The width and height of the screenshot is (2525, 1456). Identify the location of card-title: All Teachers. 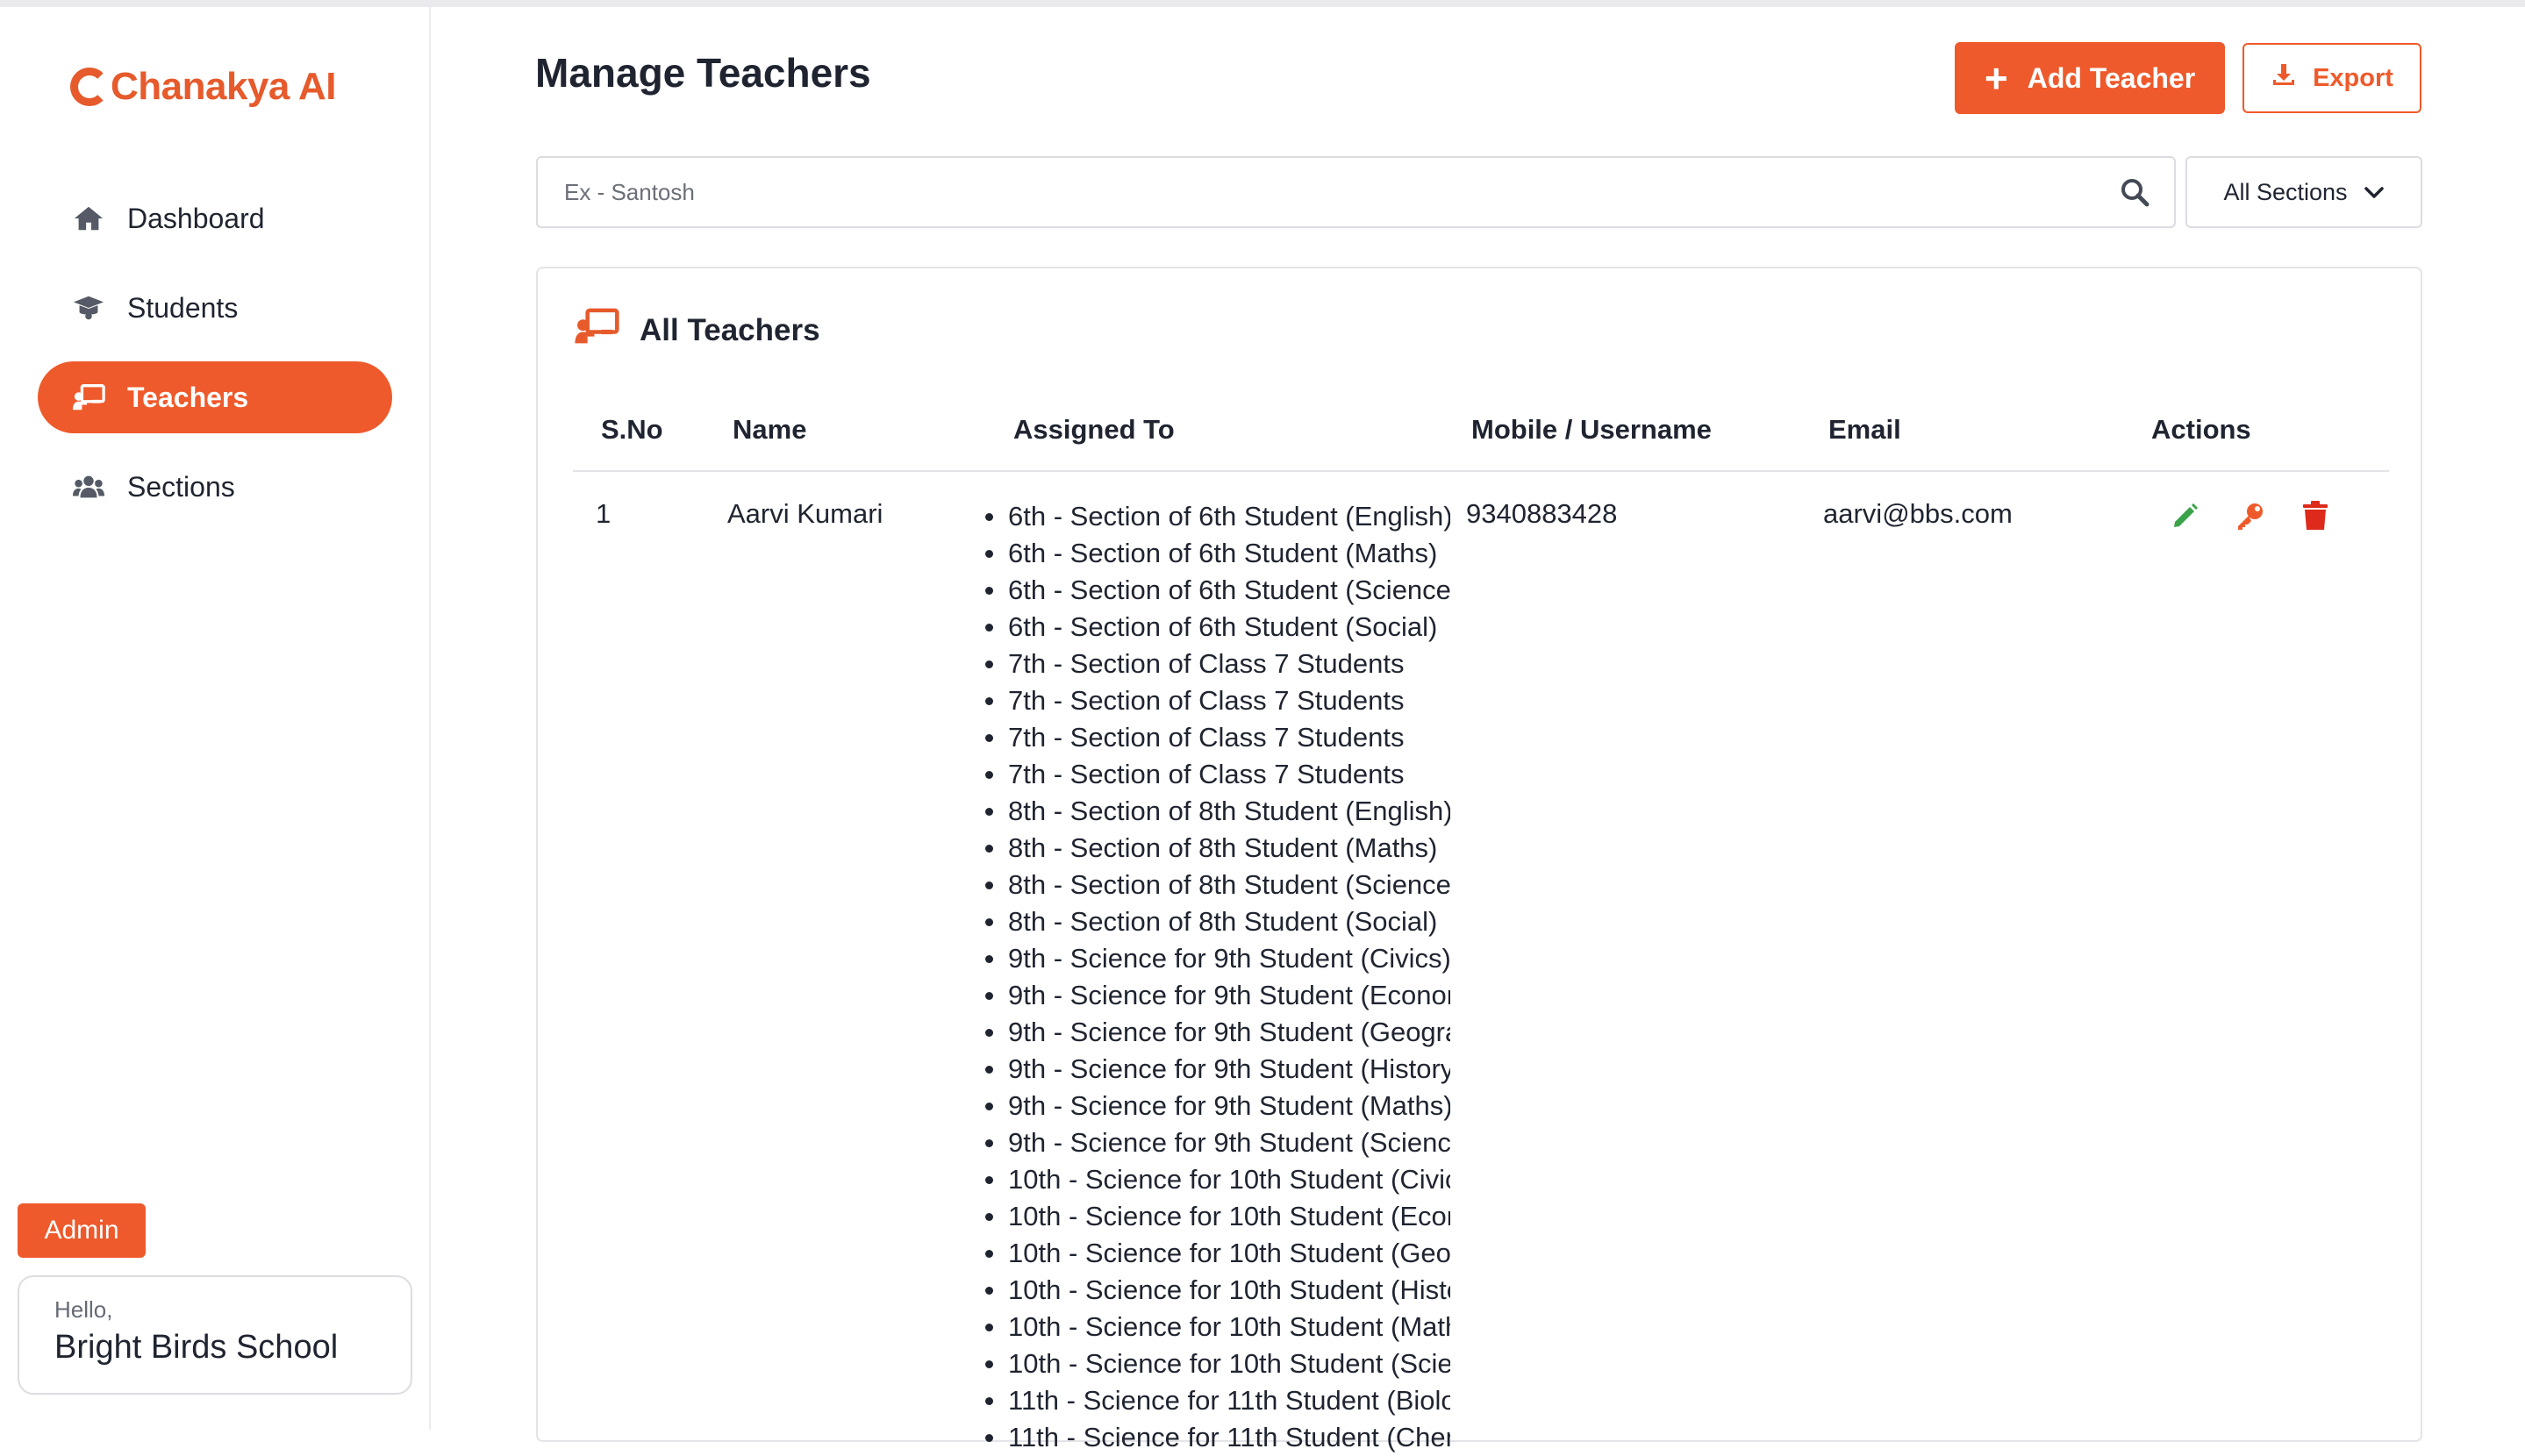
(730, 330).